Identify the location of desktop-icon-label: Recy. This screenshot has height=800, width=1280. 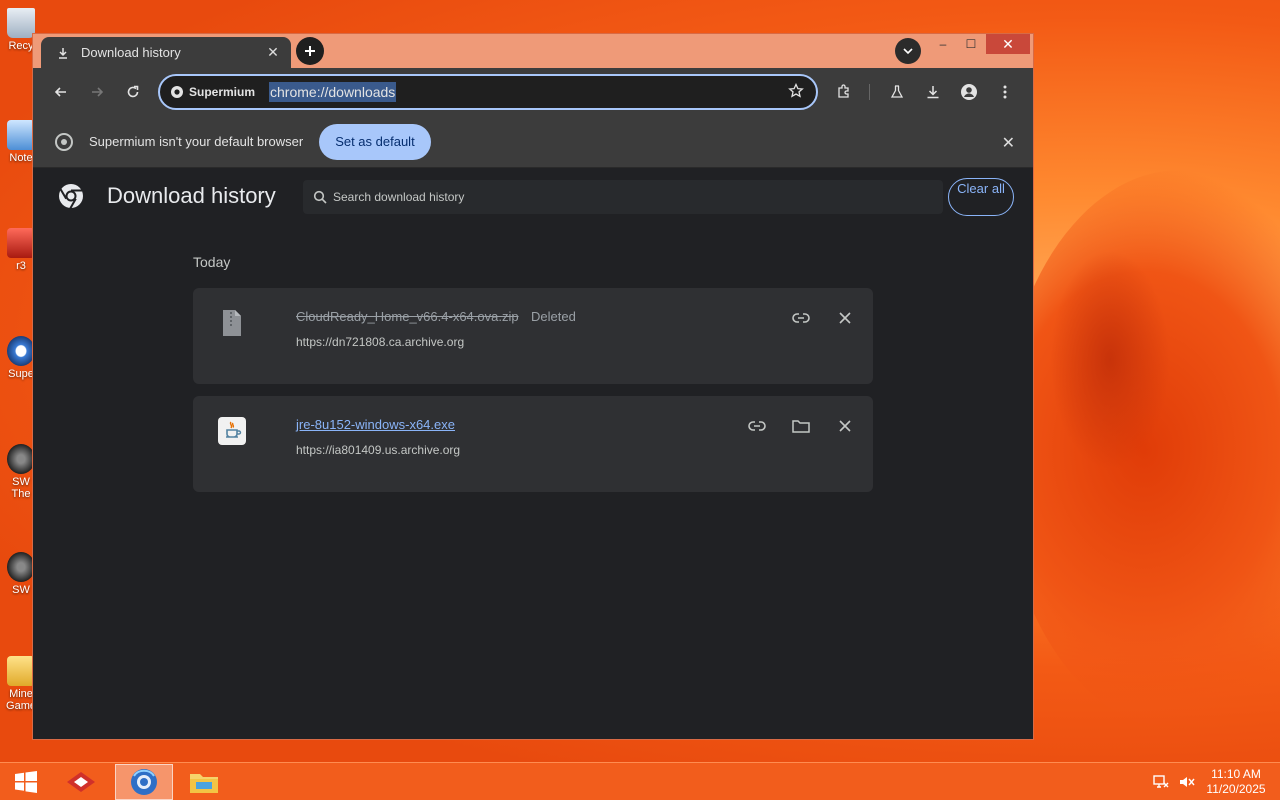
(21, 46).